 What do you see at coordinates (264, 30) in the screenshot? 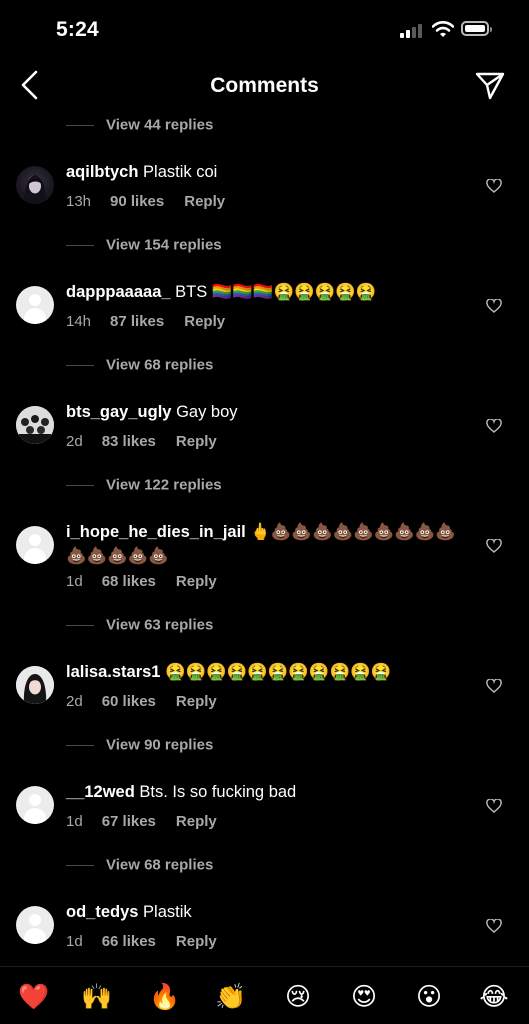
I see `status-bar: 5:24` at bounding box center [264, 30].